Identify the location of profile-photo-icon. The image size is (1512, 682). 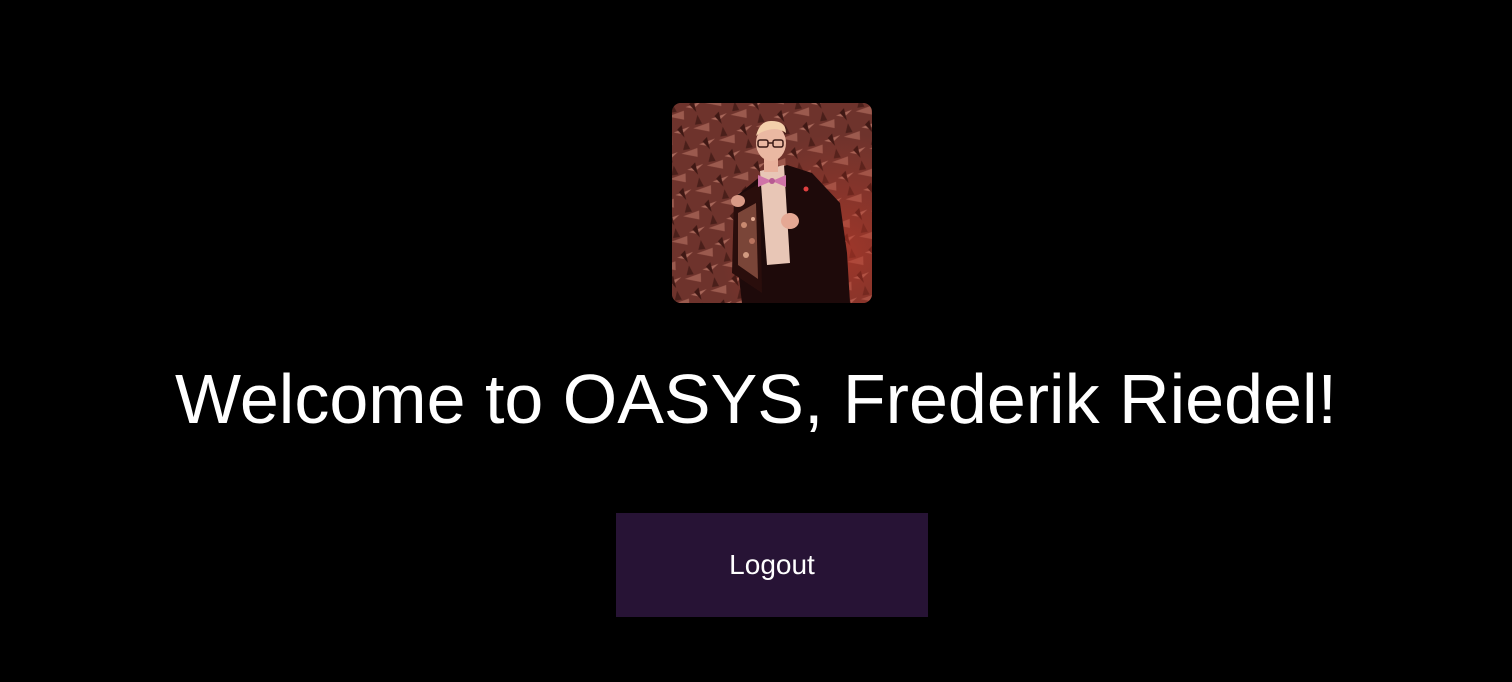
(772, 203).